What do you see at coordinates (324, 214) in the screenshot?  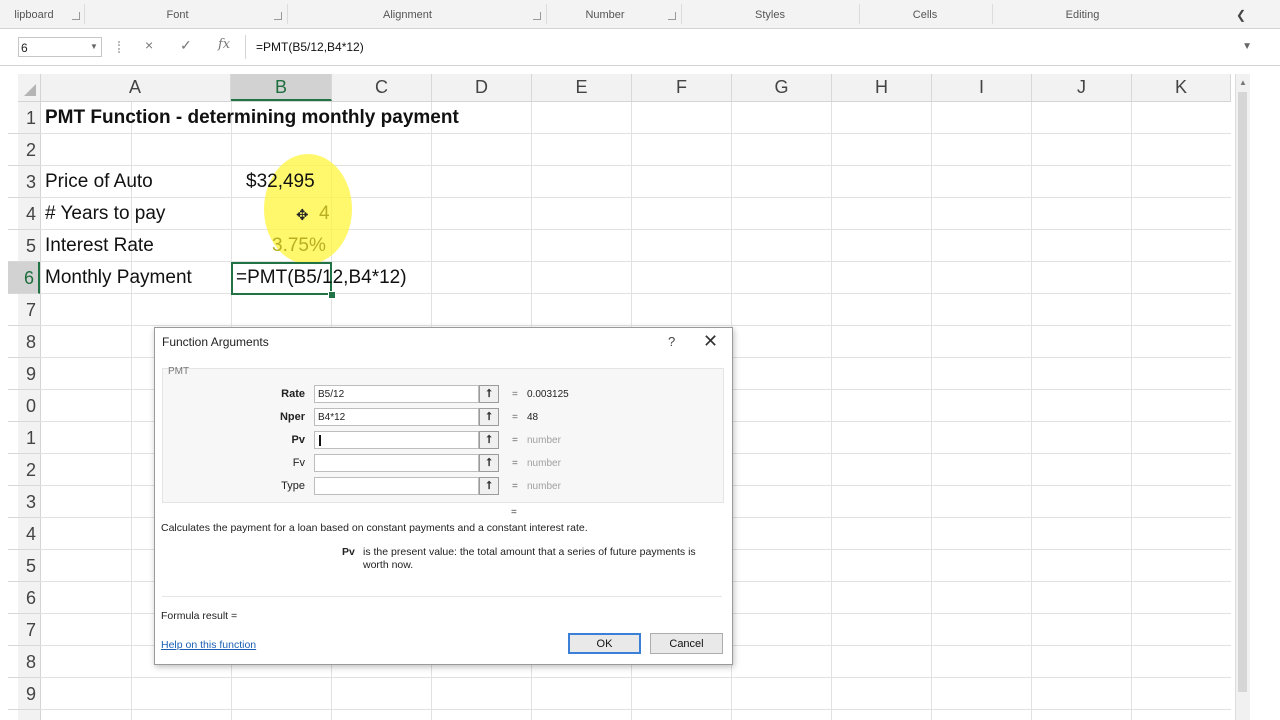 I see `cell-b4: 4` at bounding box center [324, 214].